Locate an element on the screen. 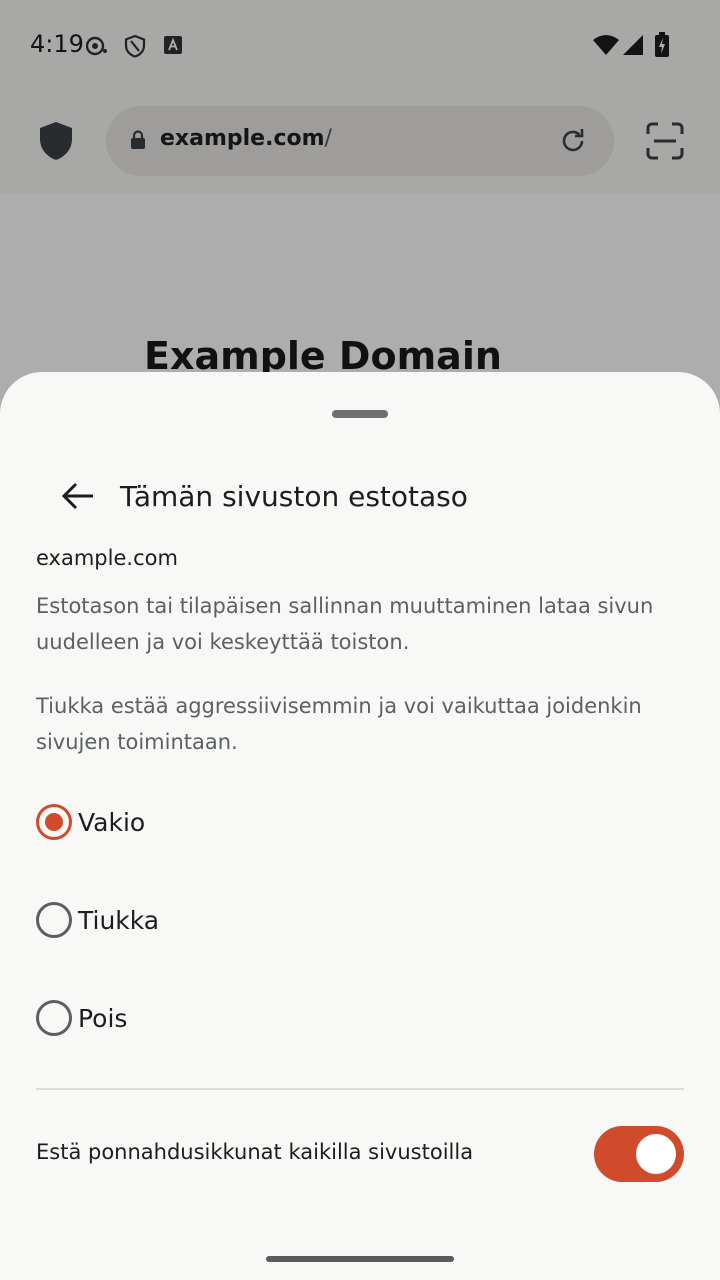  option-tiukka: Tiukka is located at coordinates (360, 920).